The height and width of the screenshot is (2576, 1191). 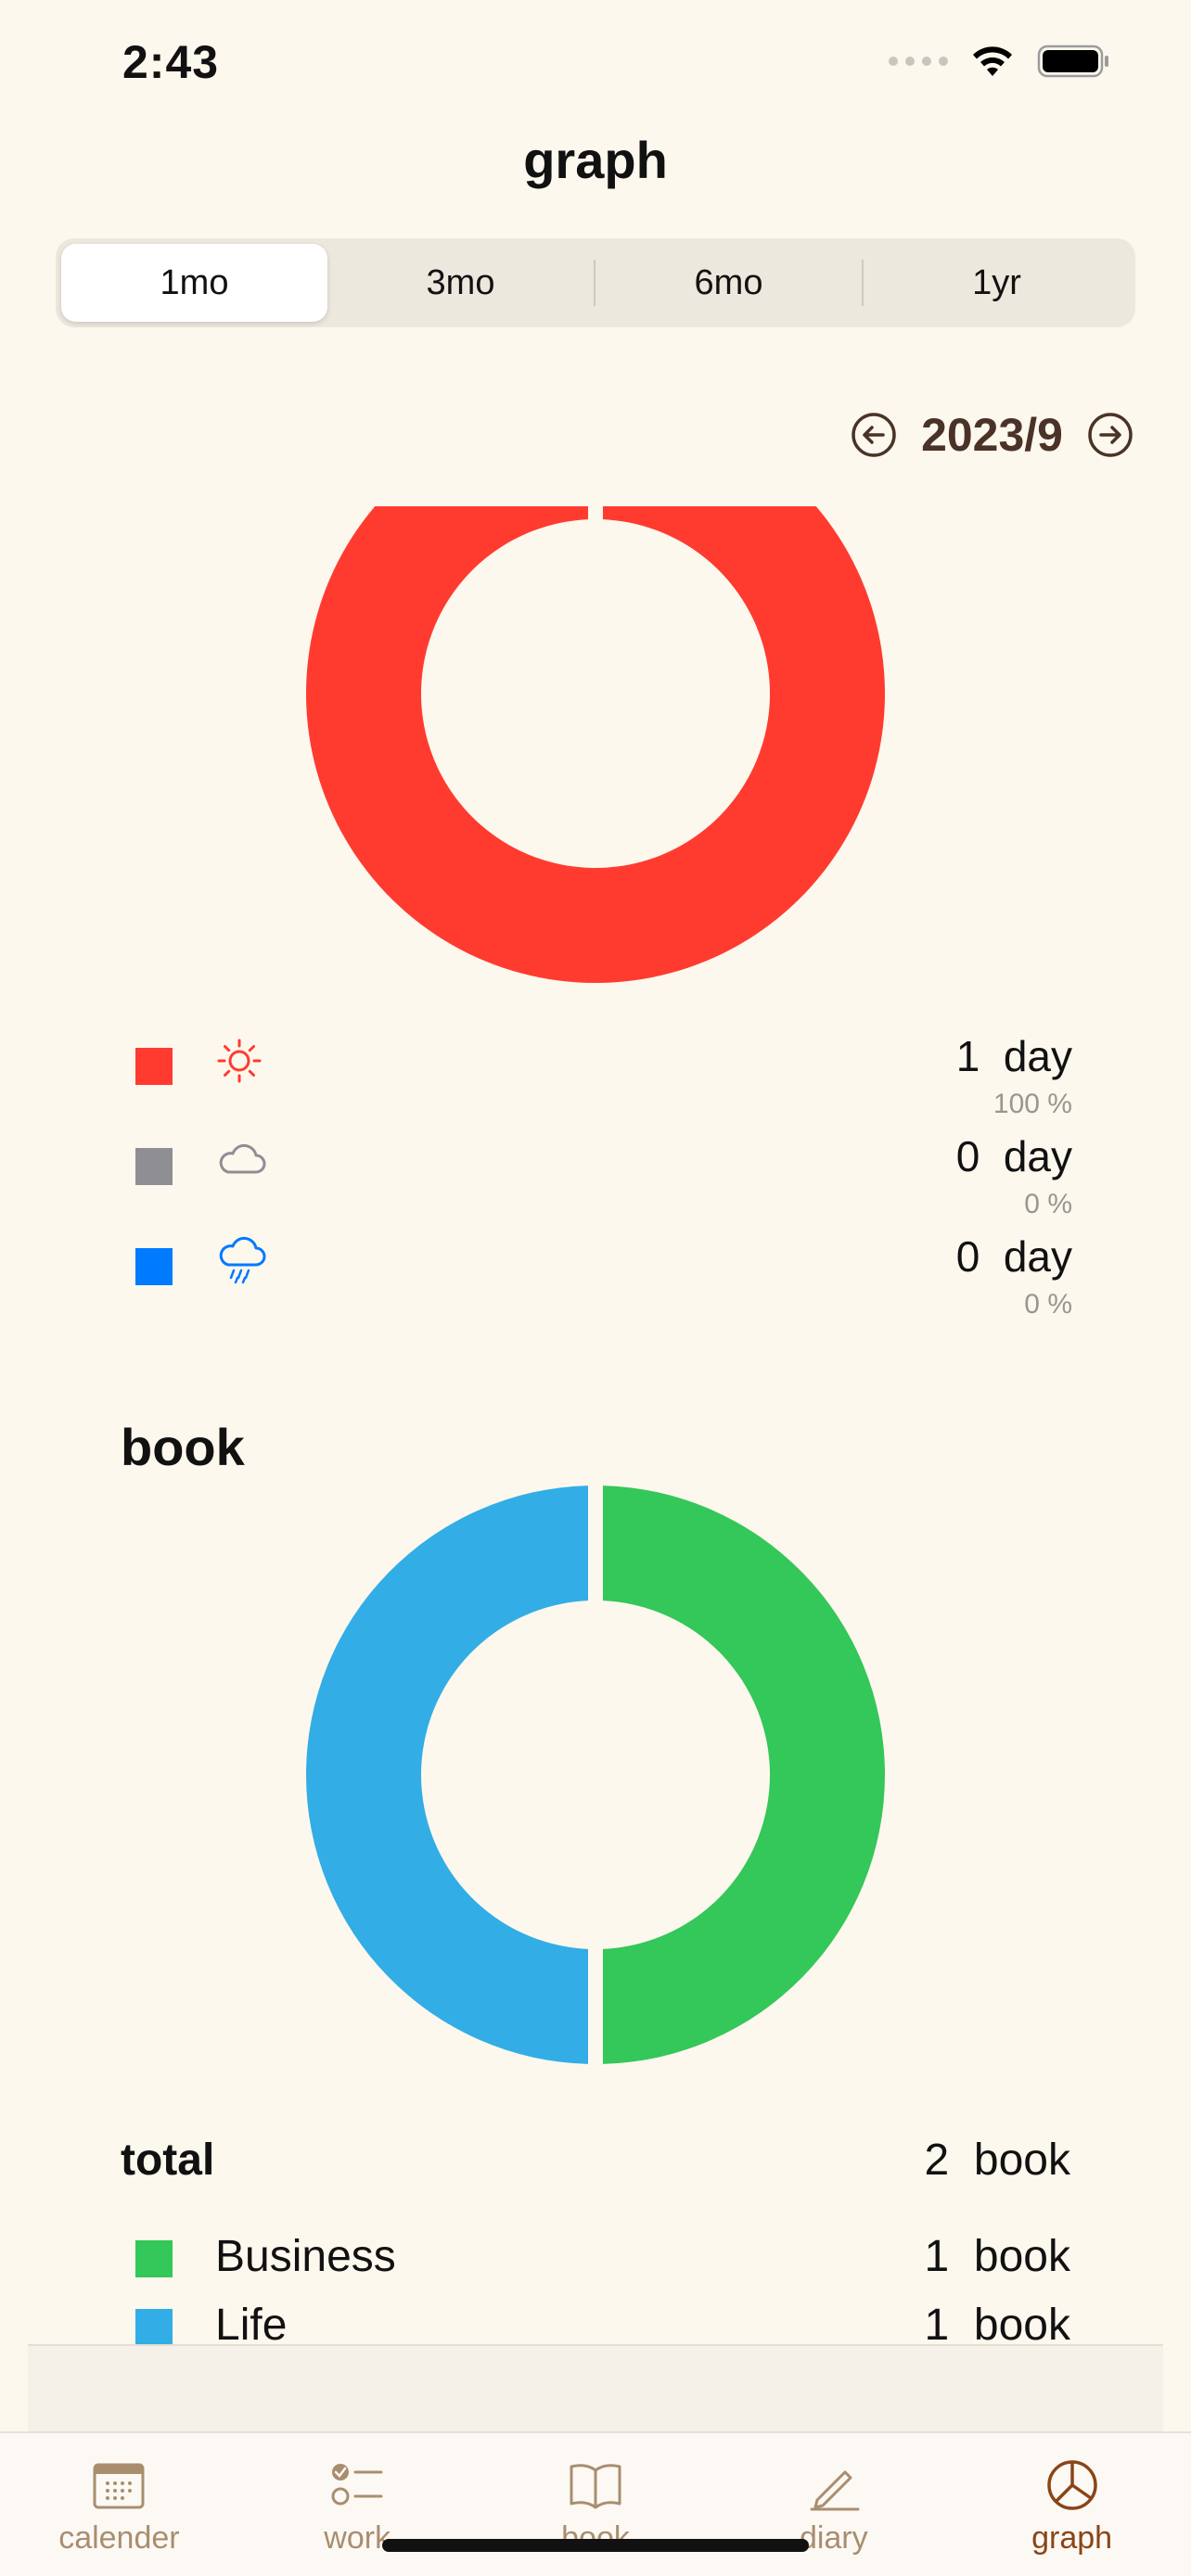 I want to click on sunny-percent: 100 %, so click(x=1032, y=1104).